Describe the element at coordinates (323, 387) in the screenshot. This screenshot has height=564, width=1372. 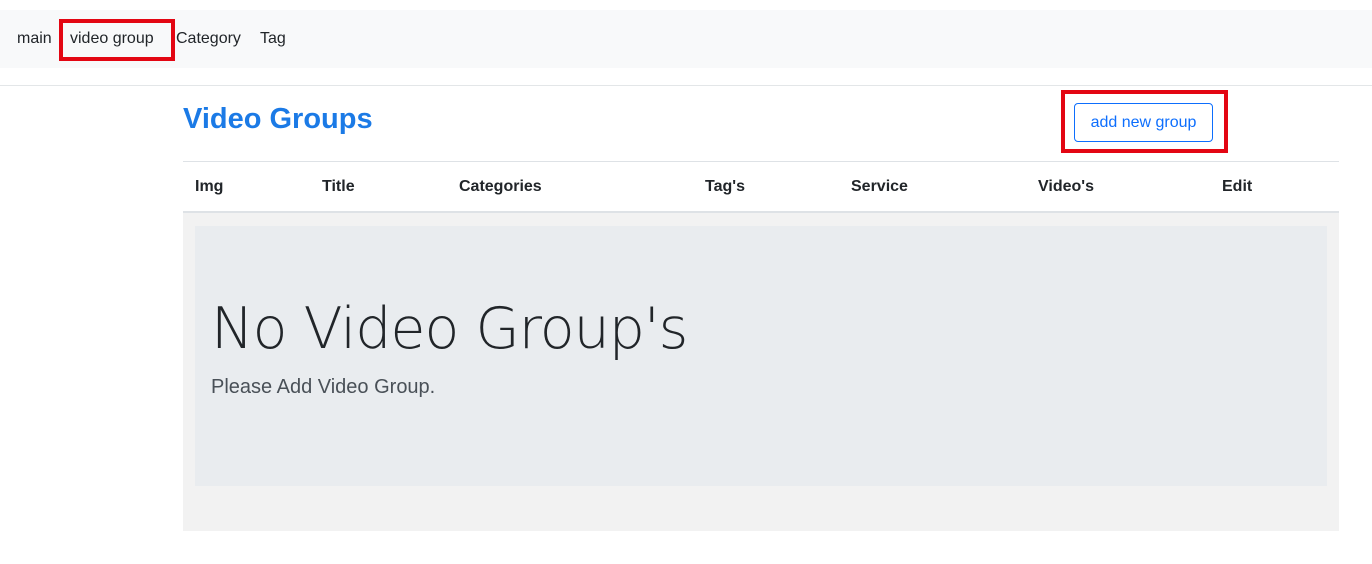
I see `empty-state-subtitle: Please Add Video Group.` at that location.